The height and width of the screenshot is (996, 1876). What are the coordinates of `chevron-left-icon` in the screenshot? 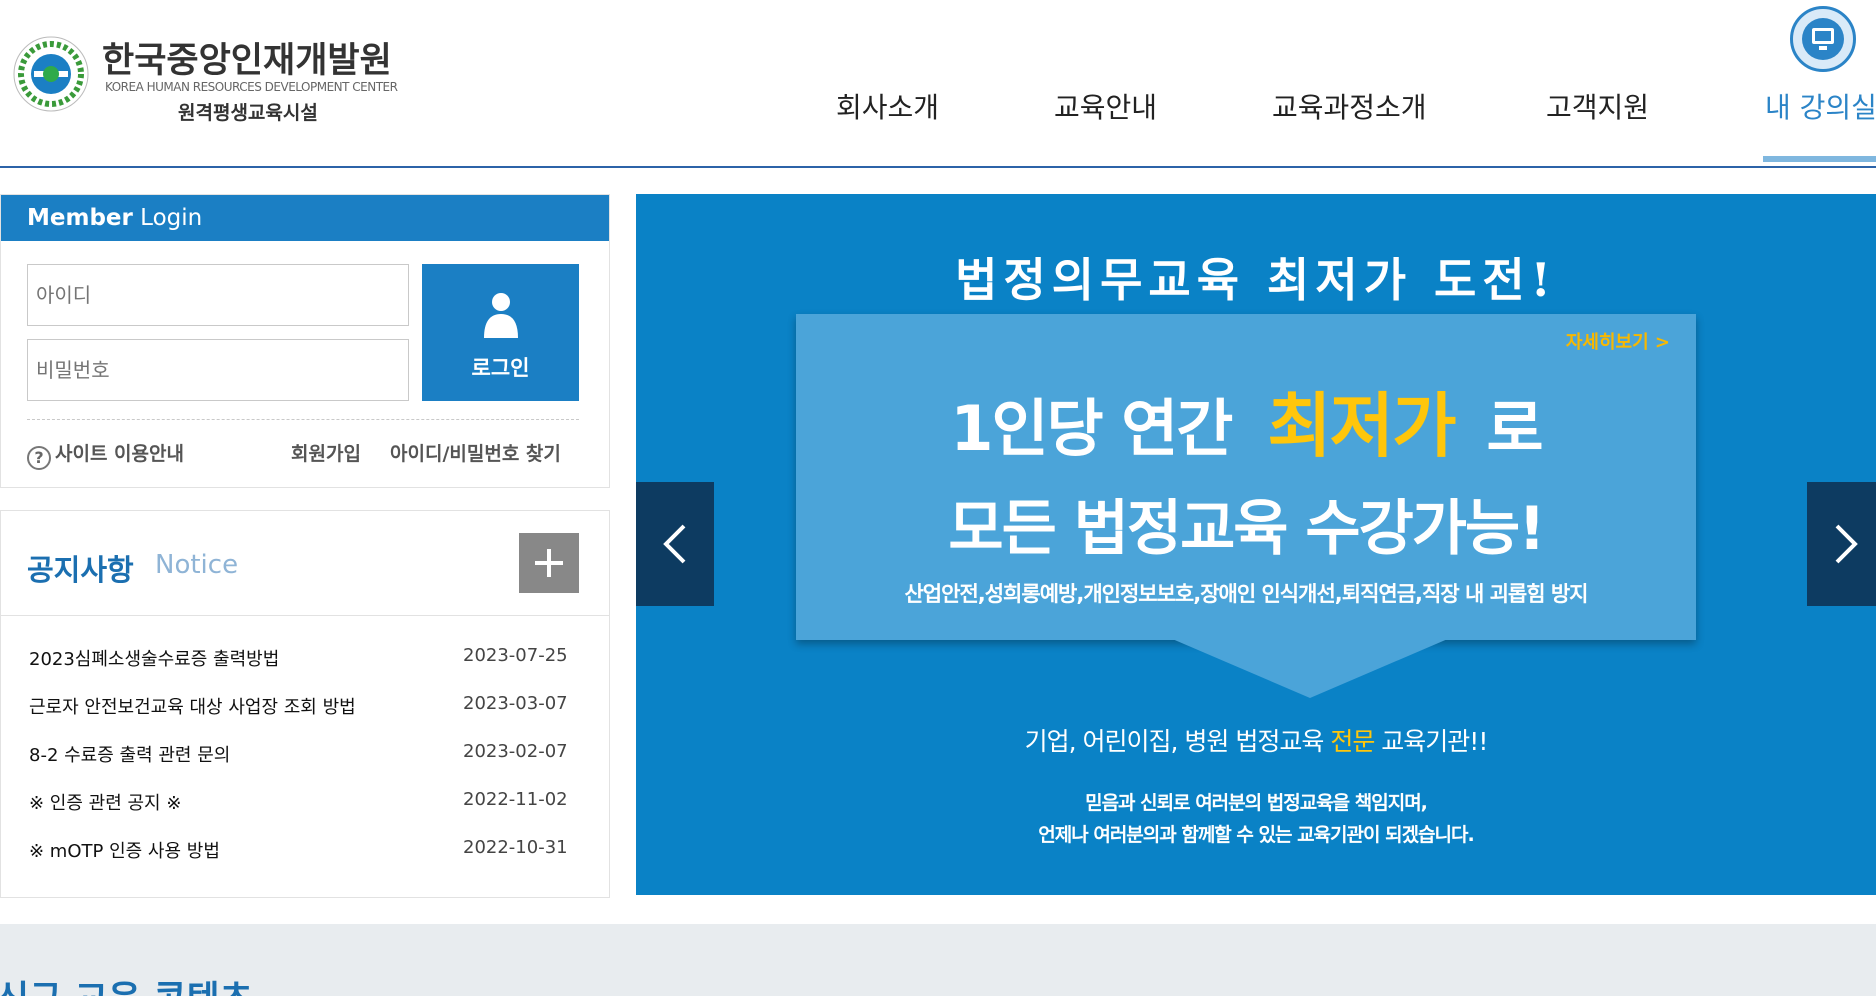 It's located at (674, 544).